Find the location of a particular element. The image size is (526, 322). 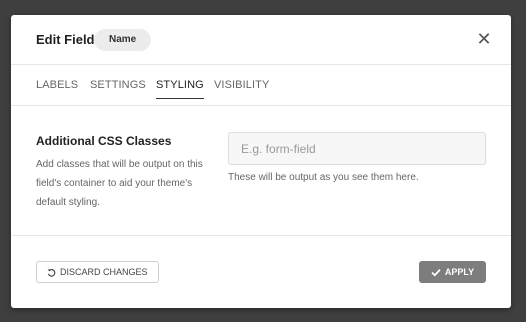

apply-button: APPLY is located at coordinates (452, 272).